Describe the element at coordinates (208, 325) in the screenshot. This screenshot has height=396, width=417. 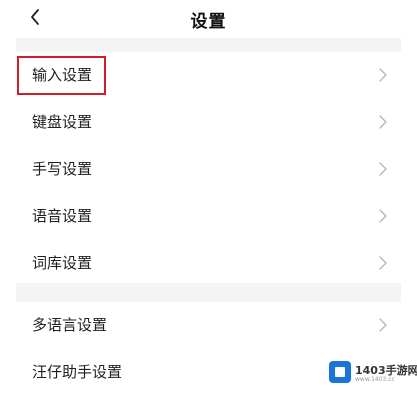
I see `settings-item-multilanguage: 多语言设置` at that location.